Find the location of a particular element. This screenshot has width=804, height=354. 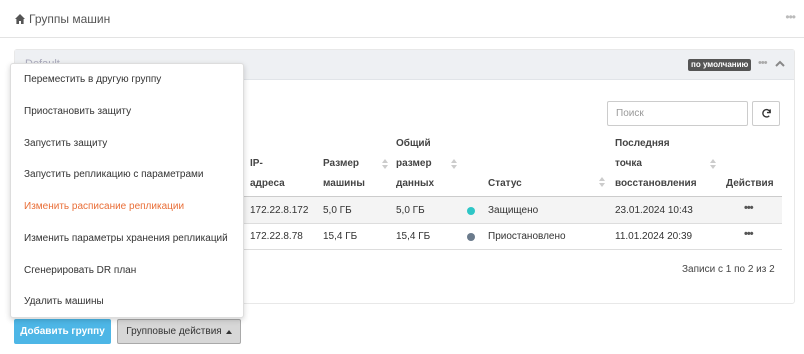

cell-ip: 172.22.8.172 is located at coordinates (279, 210).